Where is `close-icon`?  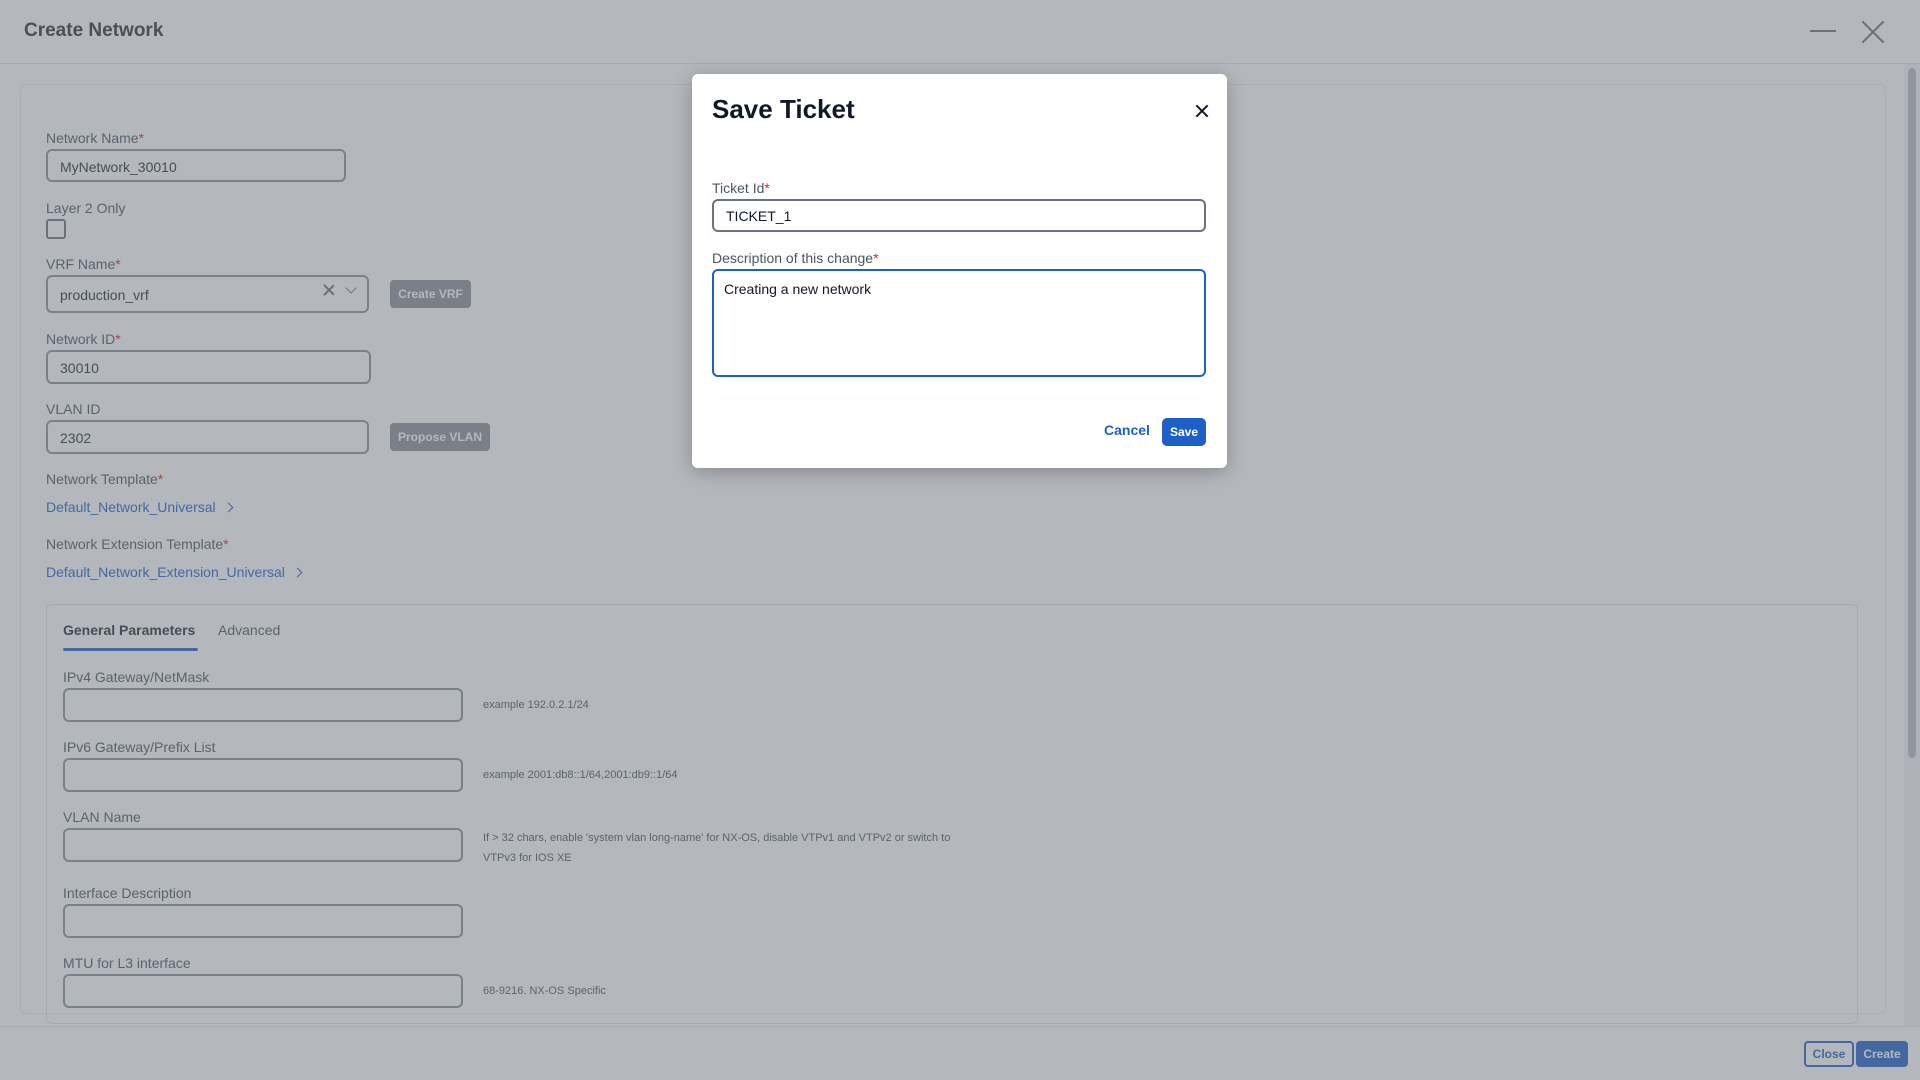 close-icon is located at coordinates (1202, 111).